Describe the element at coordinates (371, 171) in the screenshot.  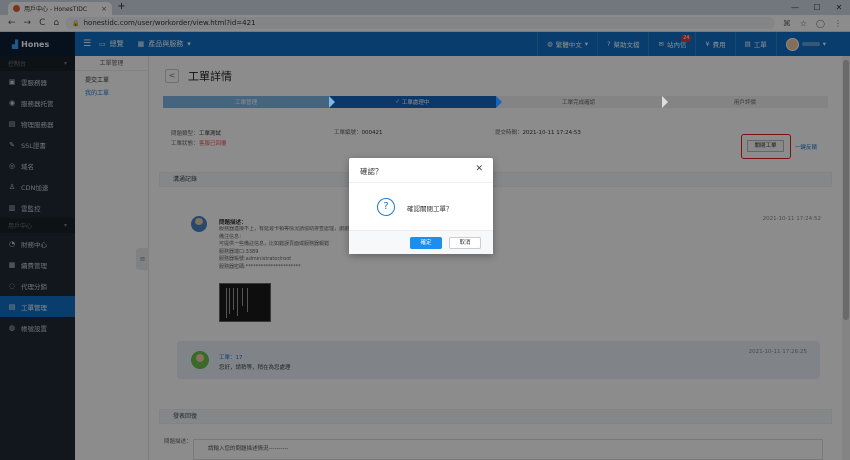
I see `dialog-title: 確認？` at that location.